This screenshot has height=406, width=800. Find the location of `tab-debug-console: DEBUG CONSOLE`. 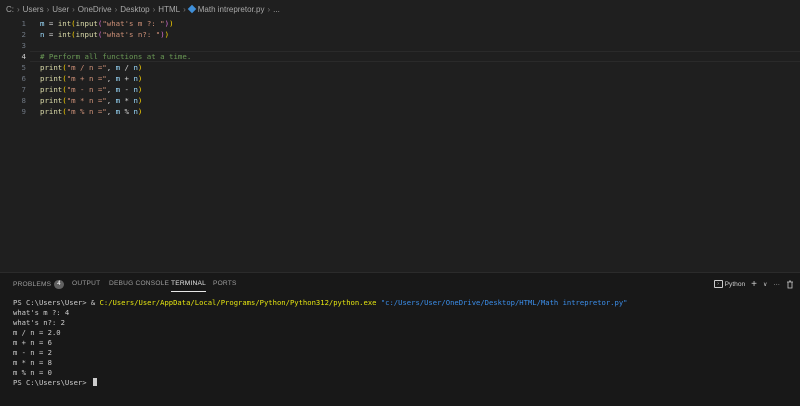

tab-debug-console: DEBUG CONSOLE is located at coordinates (139, 283).